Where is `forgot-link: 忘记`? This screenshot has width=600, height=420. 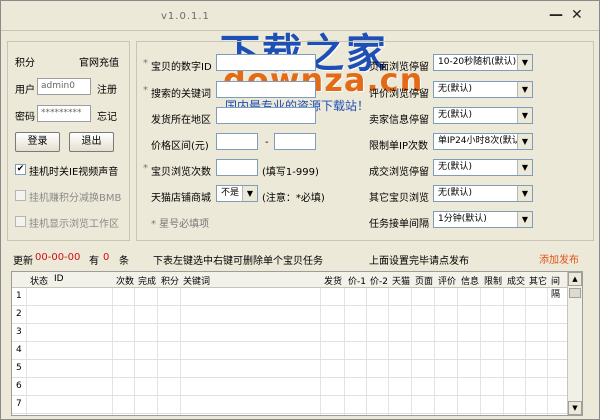 forgot-link: 忘记 is located at coordinates (107, 115).